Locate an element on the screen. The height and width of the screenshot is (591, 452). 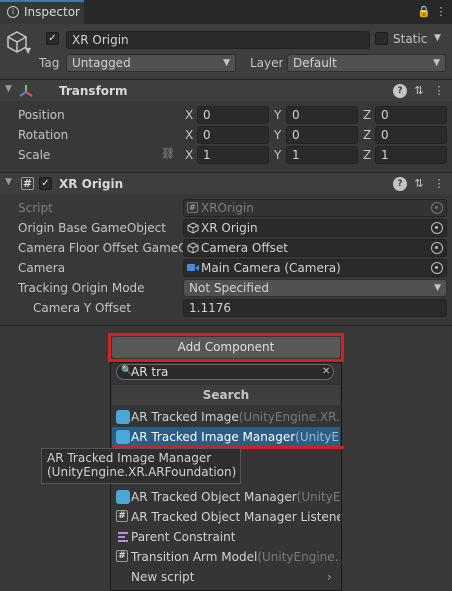
list-item-parent-constraint: Parent Constraint is located at coordinates (226, 537).